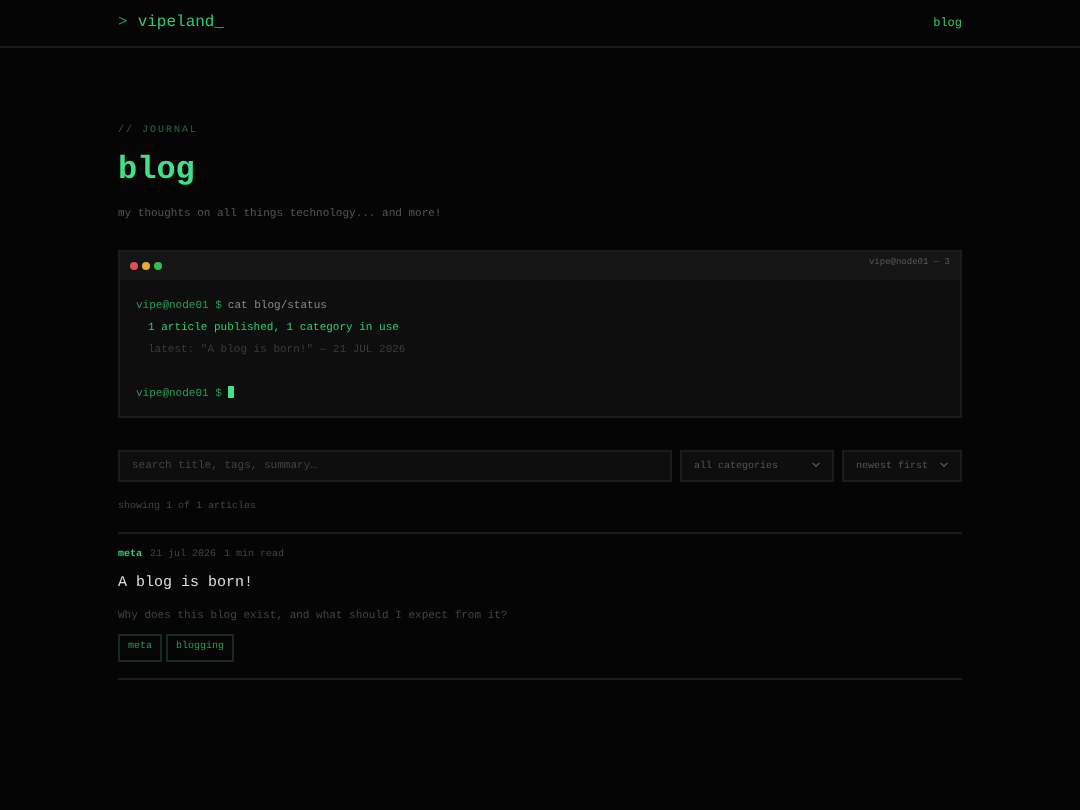 The height and width of the screenshot is (810, 1080). What do you see at coordinates (181, 23) in the screenshot?
I see `site-logo: vipeland_` at bounding box center [181, 23].